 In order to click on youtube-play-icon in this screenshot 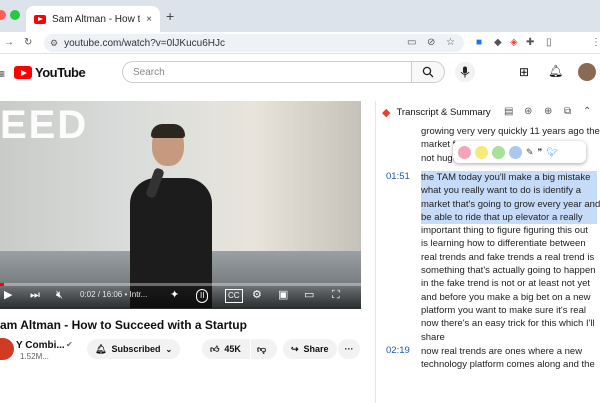, I will do `click(23, 72)`.